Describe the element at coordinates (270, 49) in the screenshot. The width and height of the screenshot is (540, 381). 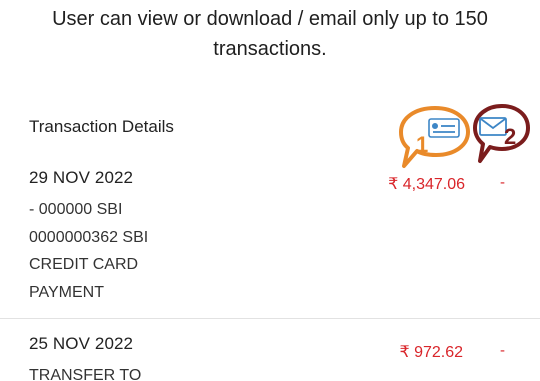
I see `notice-line-2: transactions.` at that location.